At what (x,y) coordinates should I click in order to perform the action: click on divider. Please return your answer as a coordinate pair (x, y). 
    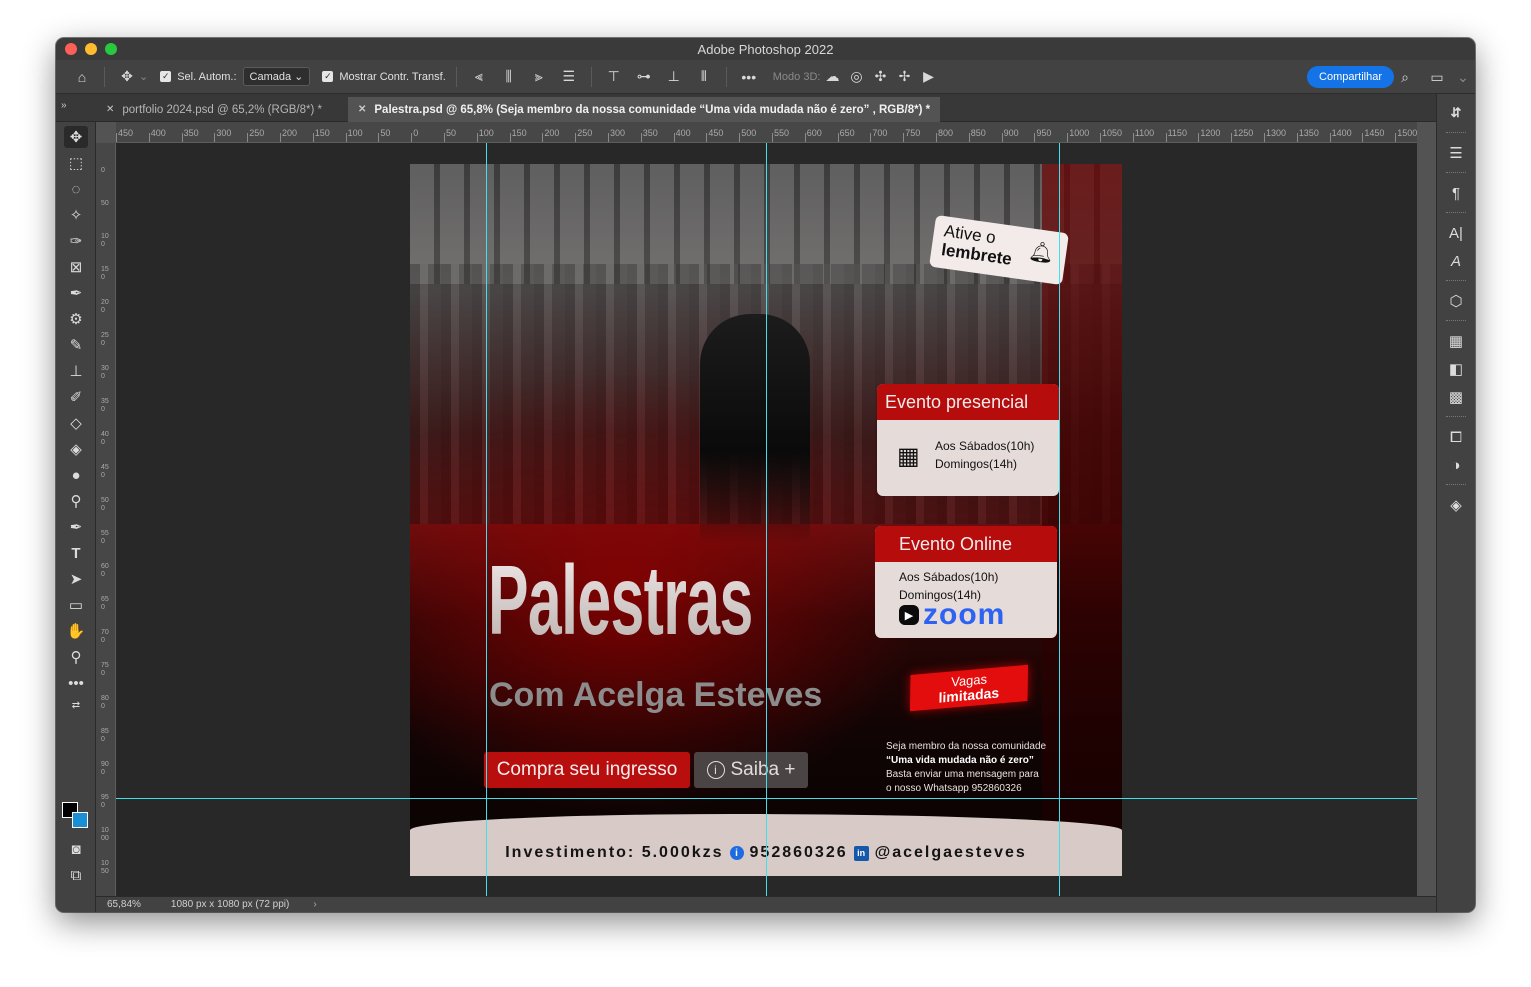
    Looking at the image, I should click on (591, 76).